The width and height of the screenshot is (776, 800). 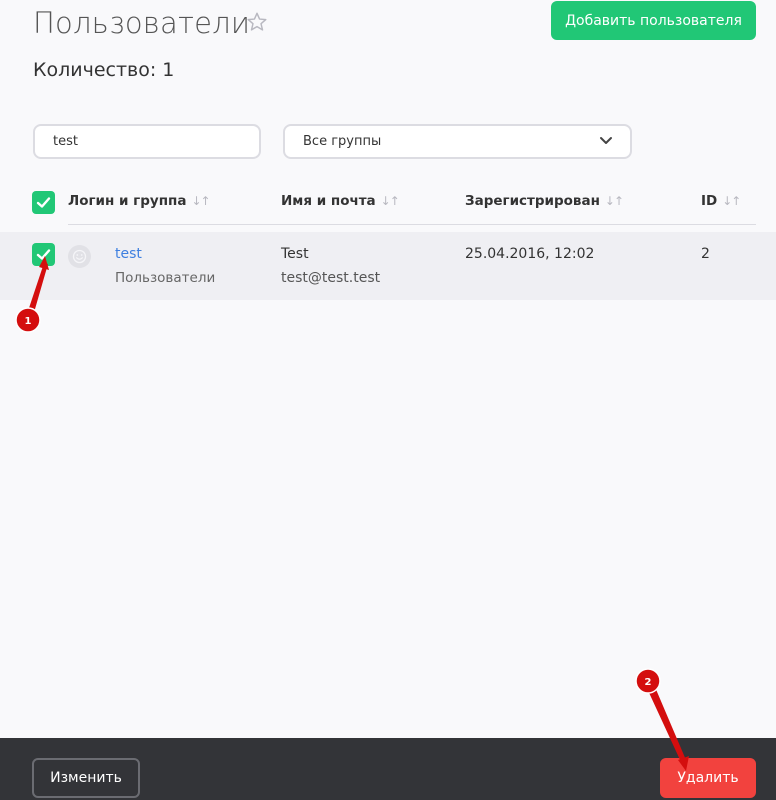 I want to click on user-login-link: test, so click(x=128, y=254).